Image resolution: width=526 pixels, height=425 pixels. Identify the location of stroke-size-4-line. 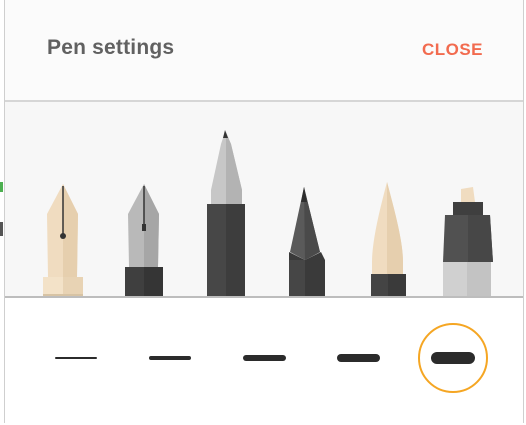
(358, 358).